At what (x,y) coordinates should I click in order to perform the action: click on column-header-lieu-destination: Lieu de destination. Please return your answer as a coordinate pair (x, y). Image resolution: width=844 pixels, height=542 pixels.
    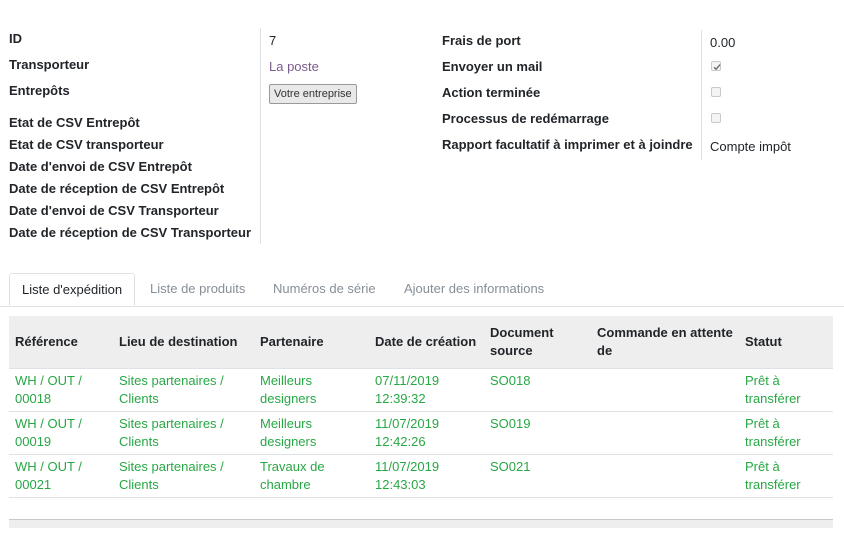
    Looking at the image, I should click on (183, 342).